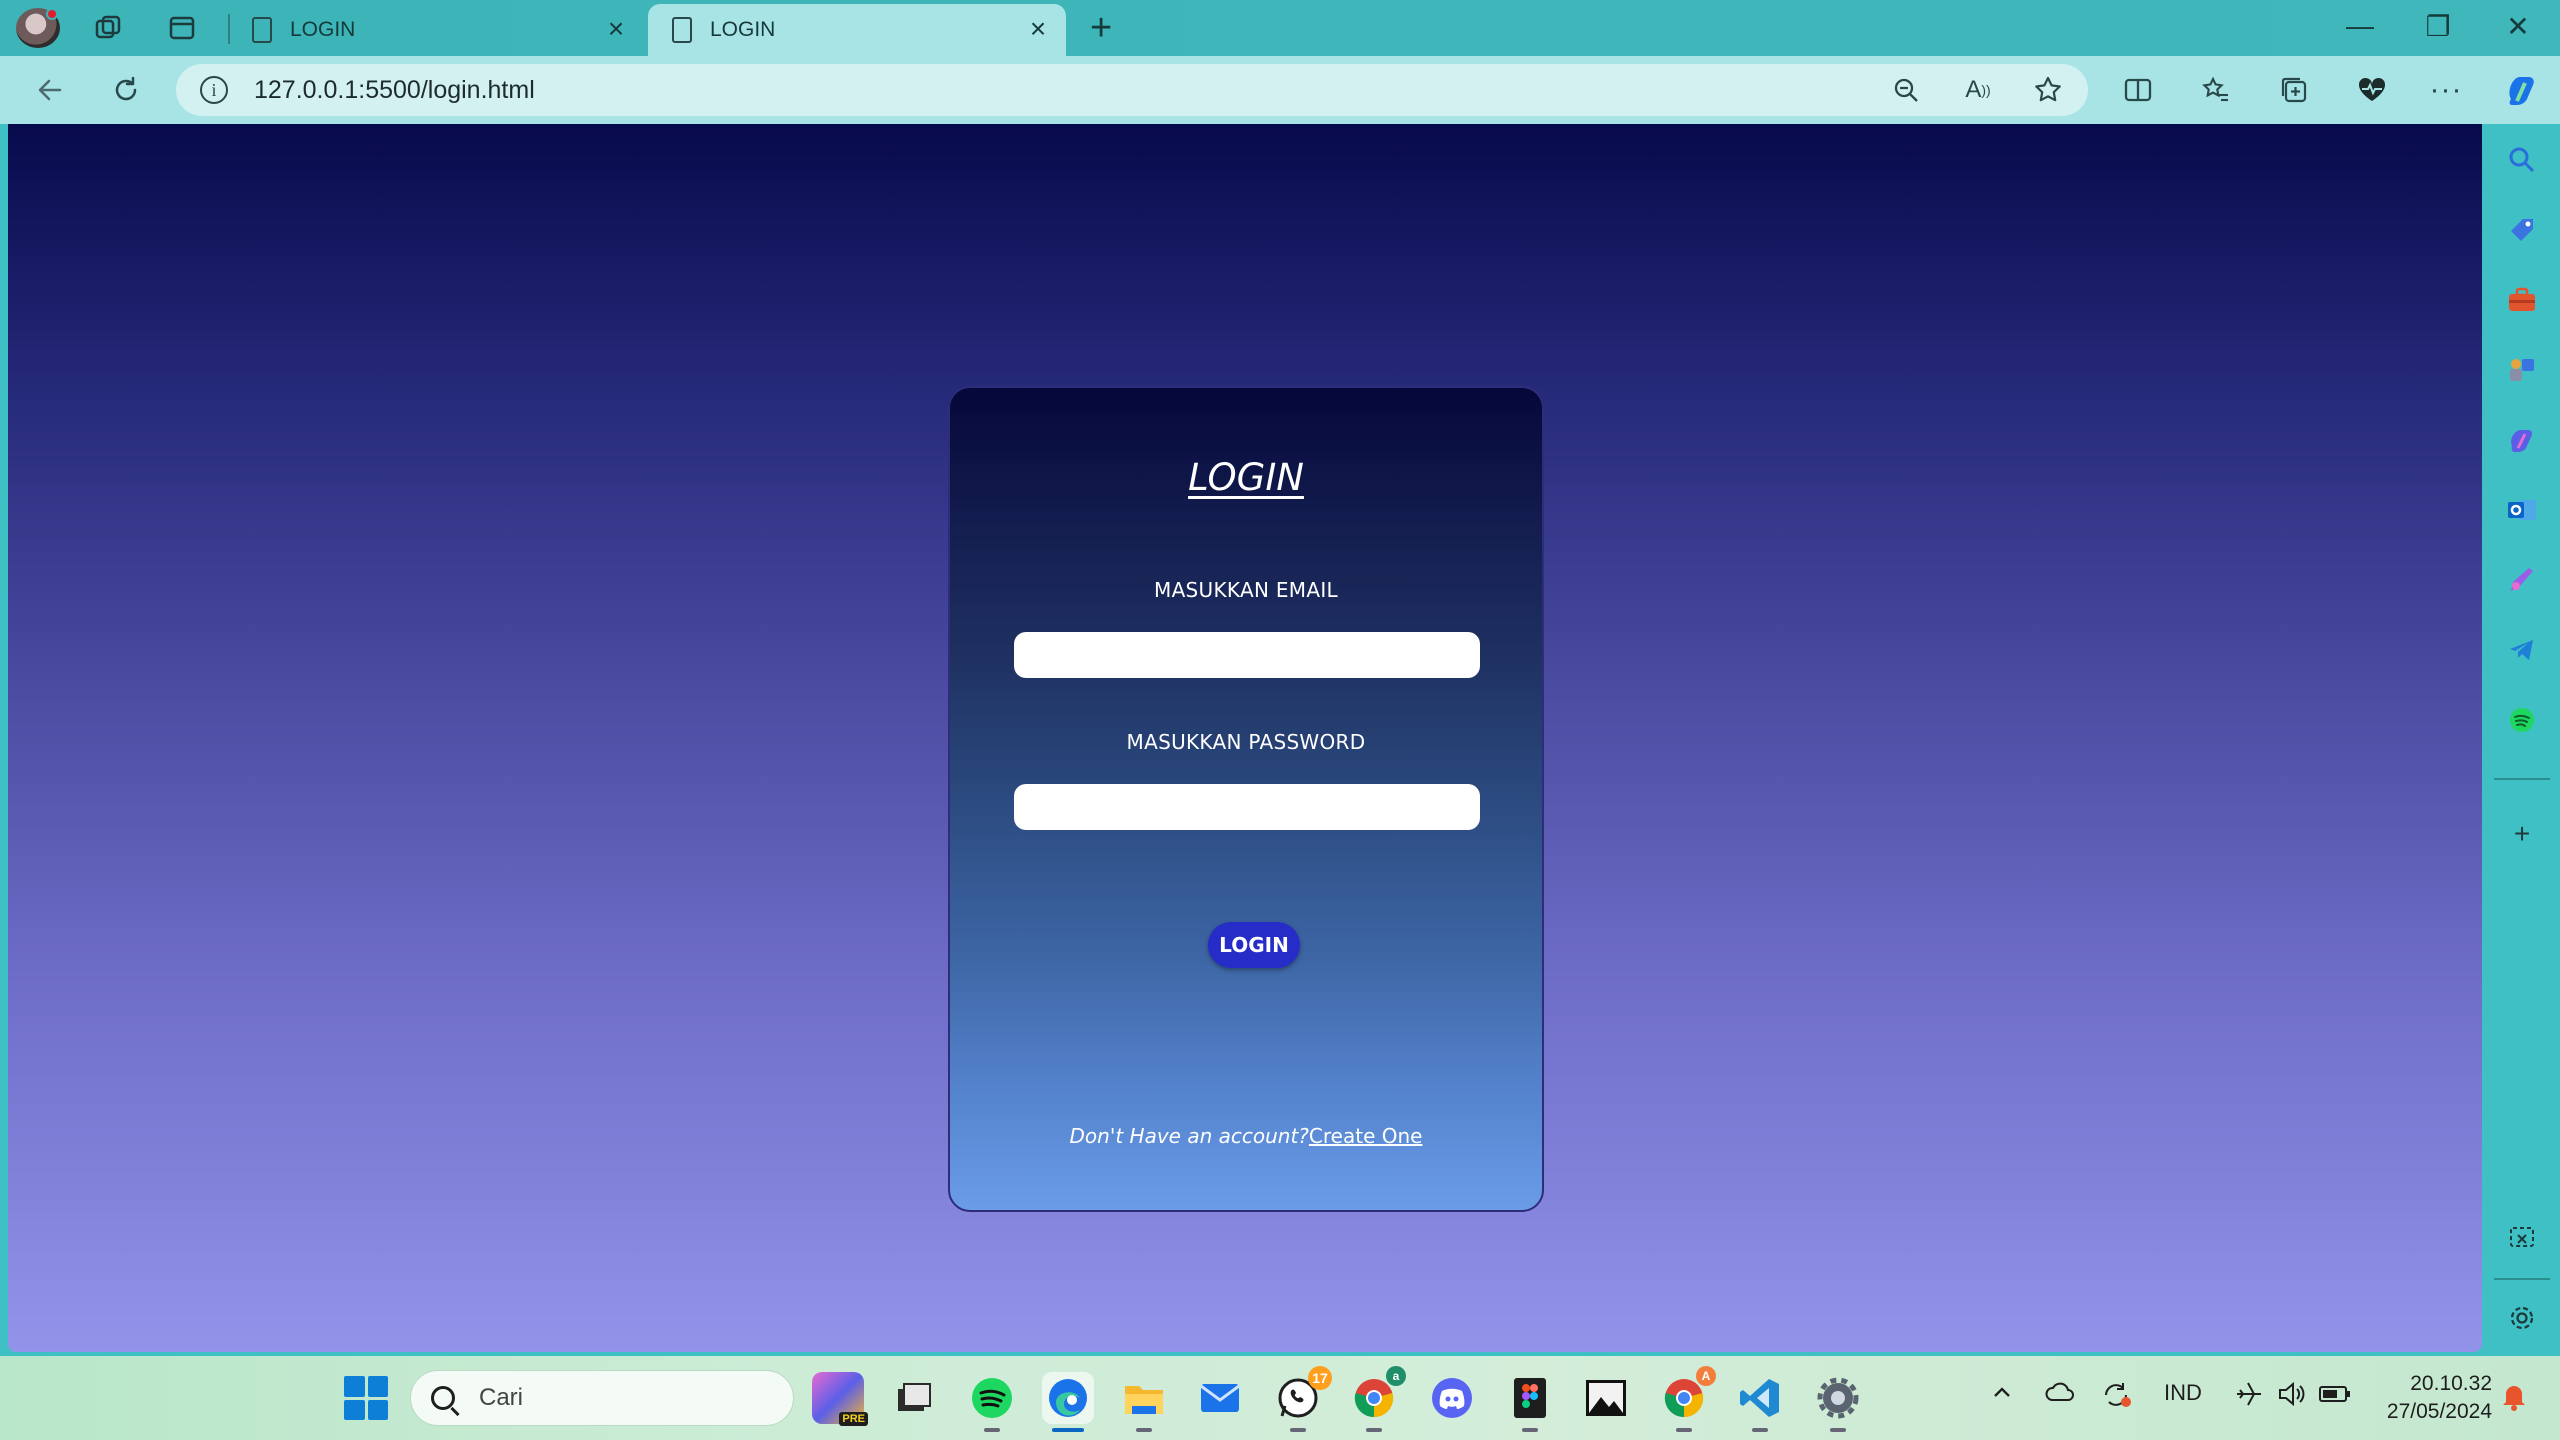  Describe the element at coordinates (1377, 1399) in the screenshot. I see `chrome-app-icon: a` at that location.